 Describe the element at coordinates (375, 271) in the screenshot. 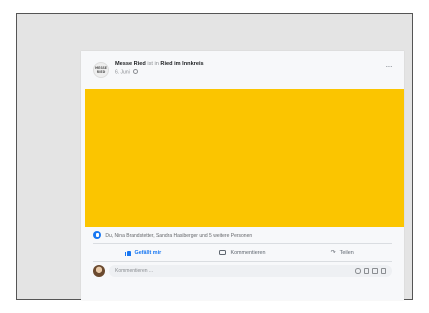

I see `gif-icon` at that location.